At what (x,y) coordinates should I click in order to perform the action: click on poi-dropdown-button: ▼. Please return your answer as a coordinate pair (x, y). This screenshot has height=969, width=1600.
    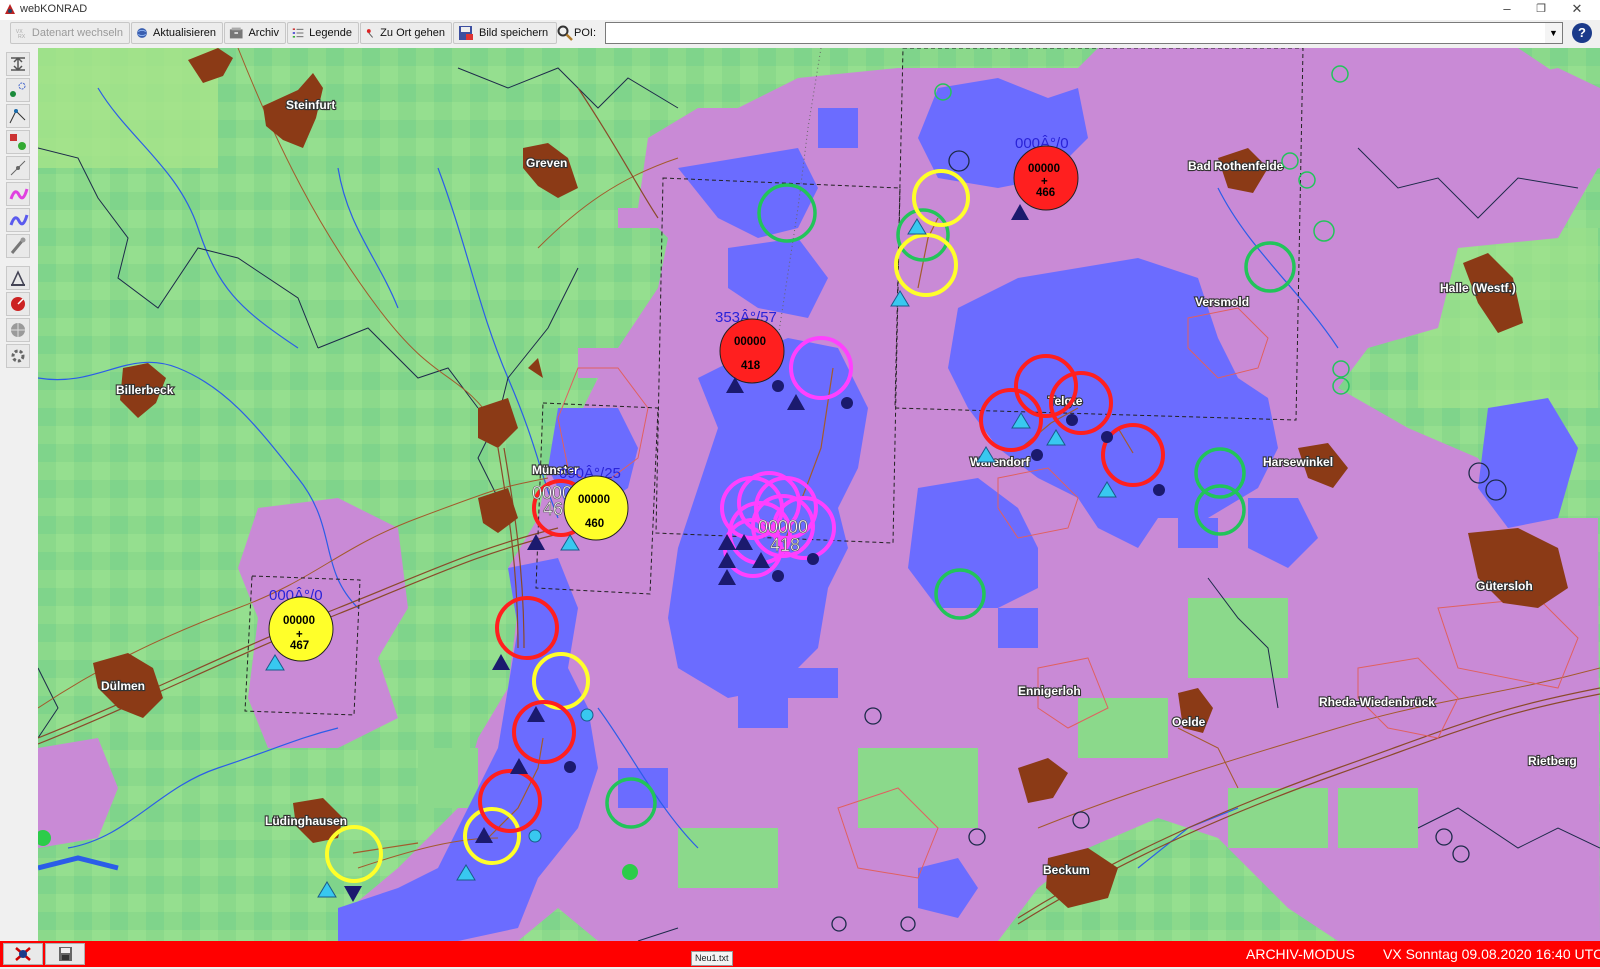
    Looking at the image, I should click on (1554, 33).